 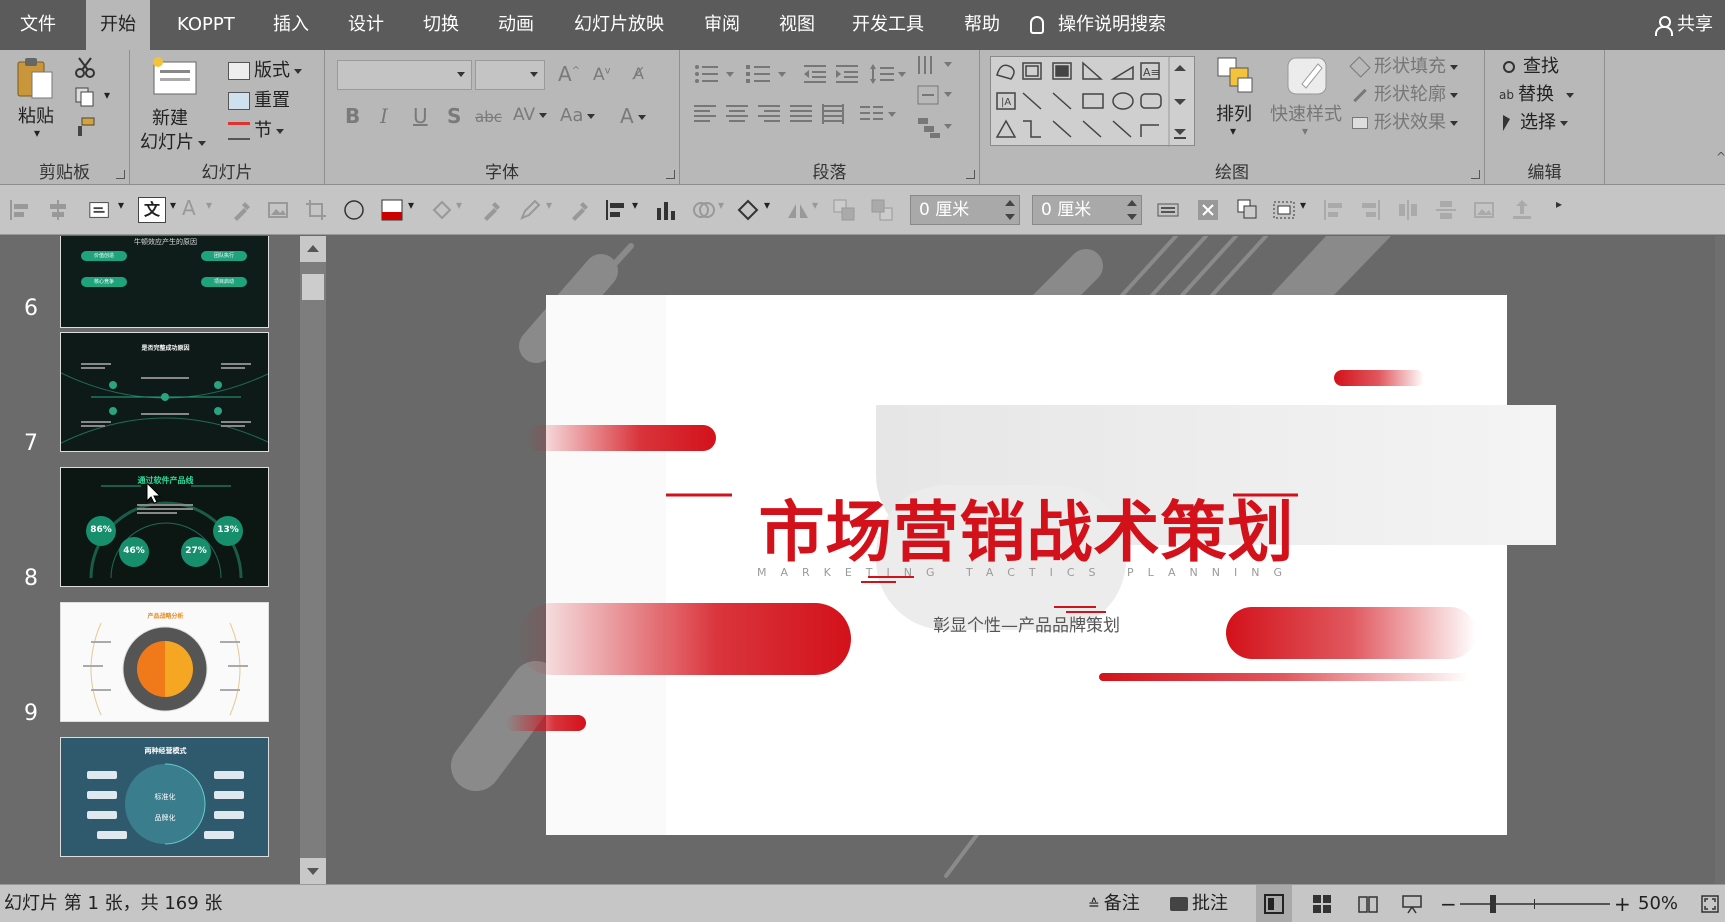 I want to click on zoom-slider-thumb, so click(x=1493, y=904).